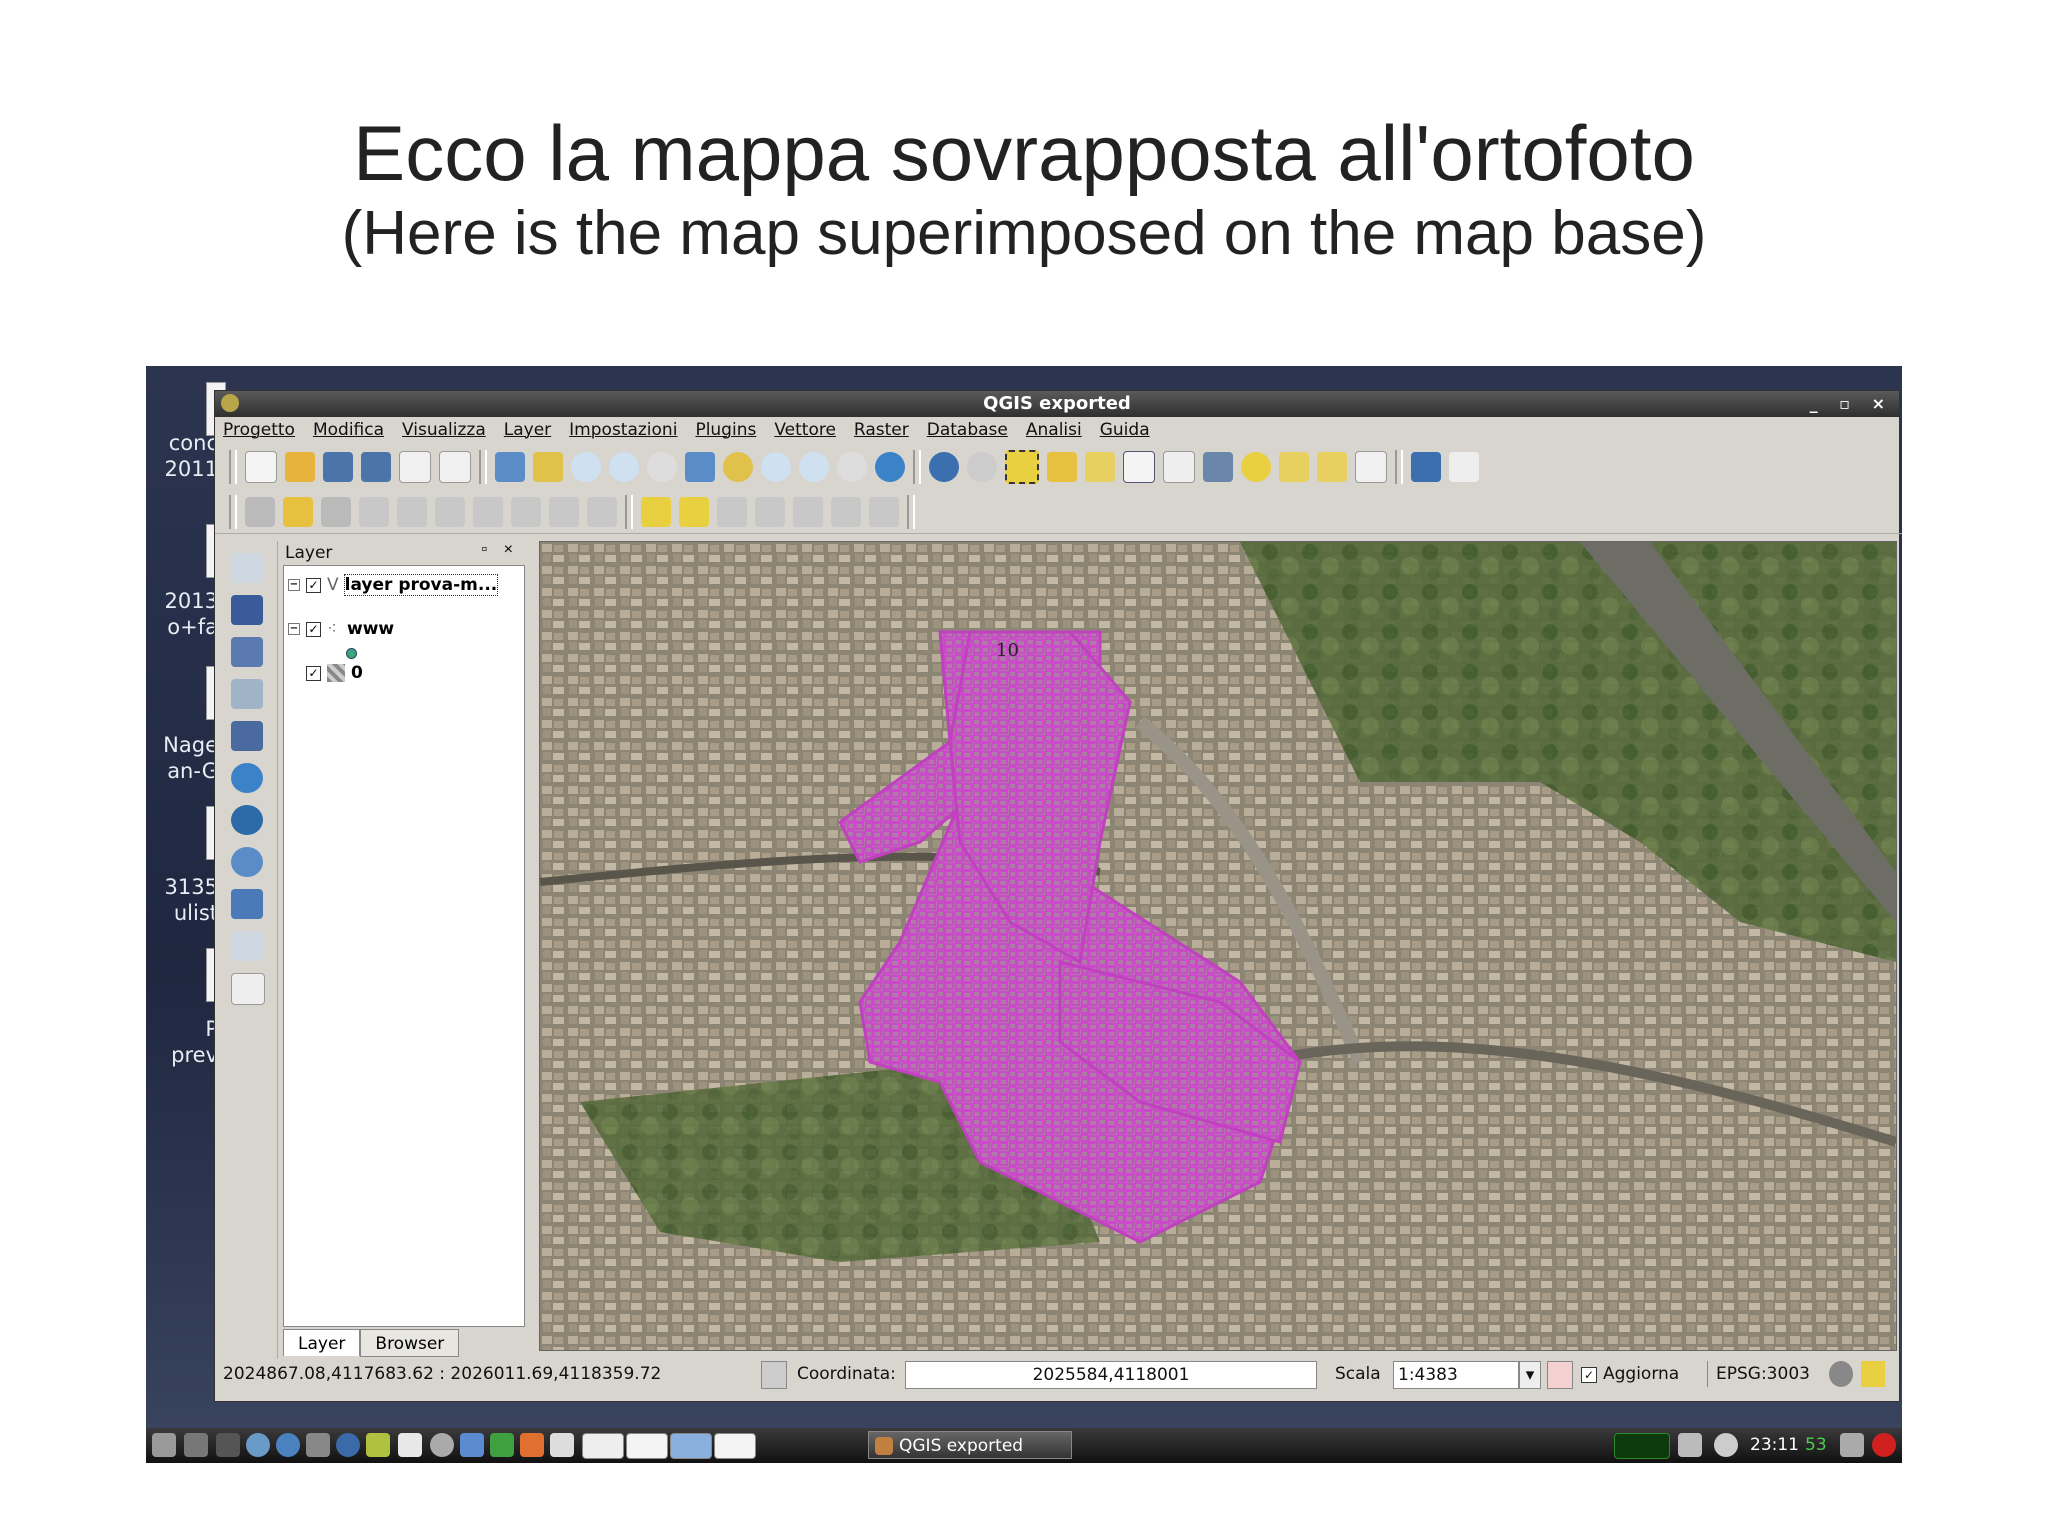 The width and height of the screenshot is (2048, 1535). What do you see at coordinates (410, 1445) in the screenshot?
I see `gimp-icon` at bounding box center [410, 1445].